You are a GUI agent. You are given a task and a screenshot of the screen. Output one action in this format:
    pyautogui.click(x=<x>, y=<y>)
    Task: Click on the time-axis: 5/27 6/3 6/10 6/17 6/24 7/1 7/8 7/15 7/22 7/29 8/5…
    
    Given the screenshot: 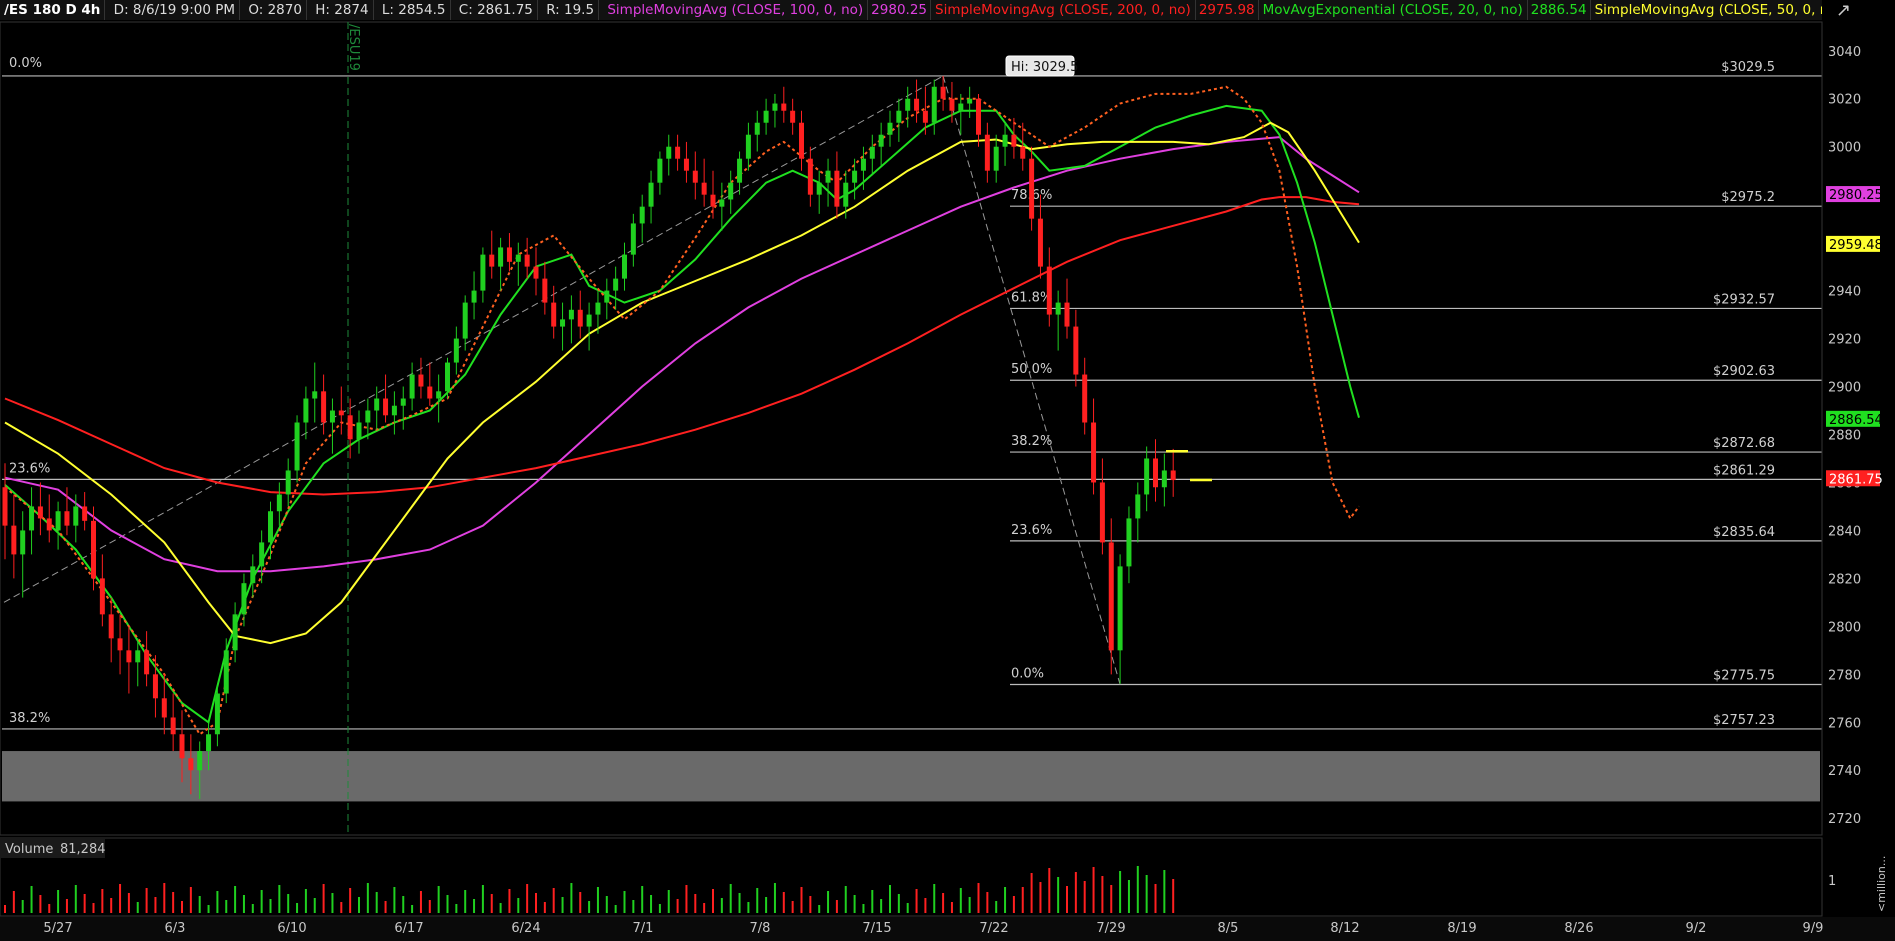 What is the action you would take?
    pyautogui.click(x=947, y=929)
    